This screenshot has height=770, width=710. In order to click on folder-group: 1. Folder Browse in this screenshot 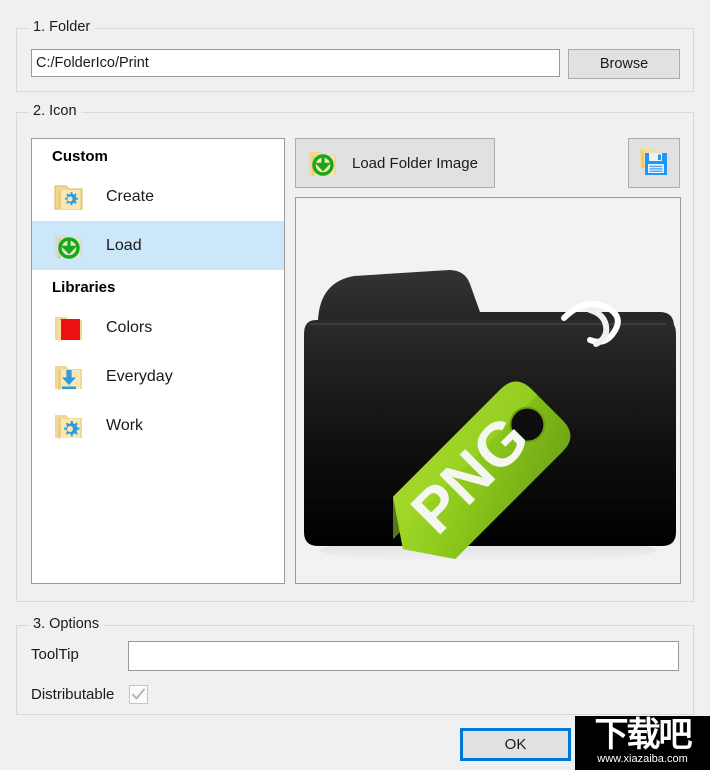, I will do `click(355, 55)`.